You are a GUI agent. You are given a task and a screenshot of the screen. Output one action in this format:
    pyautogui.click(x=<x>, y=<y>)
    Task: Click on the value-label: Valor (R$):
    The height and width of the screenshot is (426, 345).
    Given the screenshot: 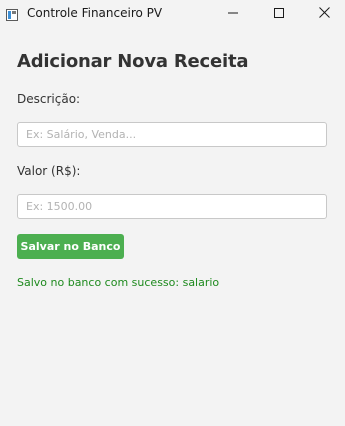 What is the action you would take?
    pyautogui.click(x=49, y=171)
    